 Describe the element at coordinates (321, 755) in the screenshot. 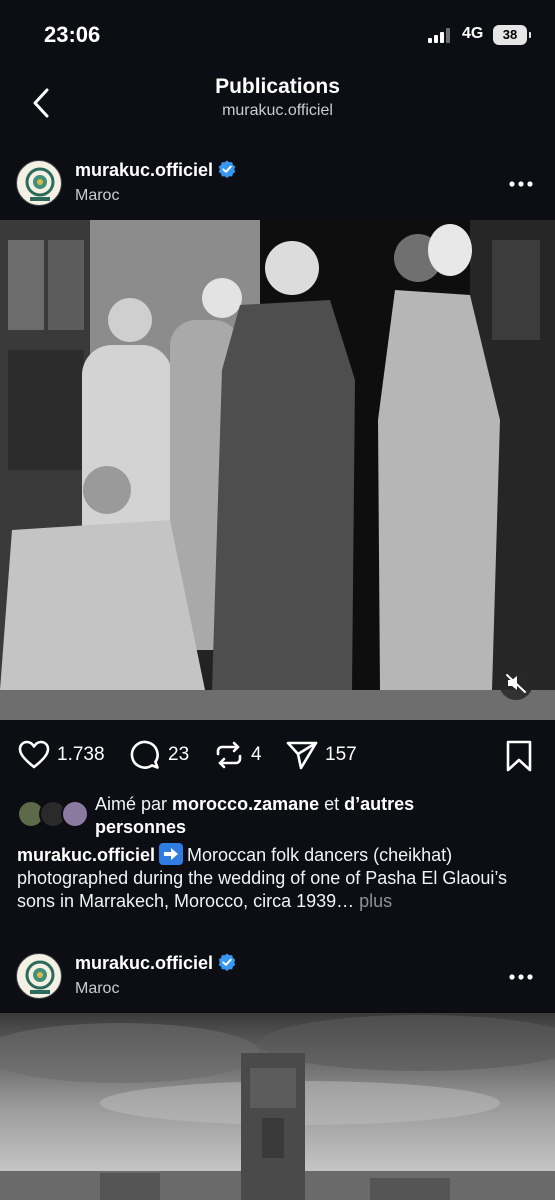

I see `share-button: 157` at that location.